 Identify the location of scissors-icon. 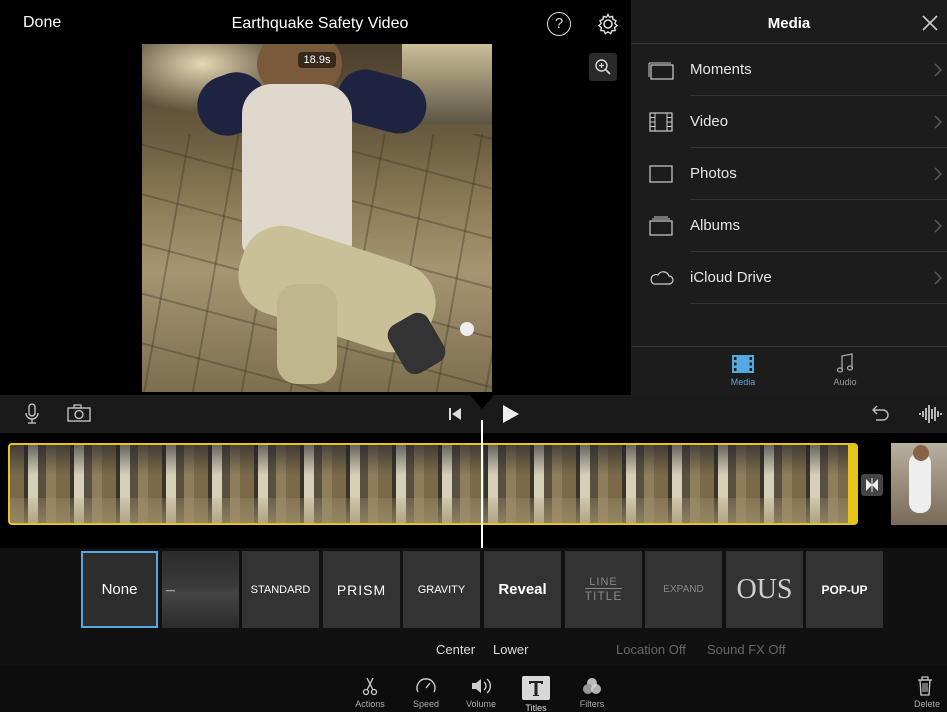
(370, 686).